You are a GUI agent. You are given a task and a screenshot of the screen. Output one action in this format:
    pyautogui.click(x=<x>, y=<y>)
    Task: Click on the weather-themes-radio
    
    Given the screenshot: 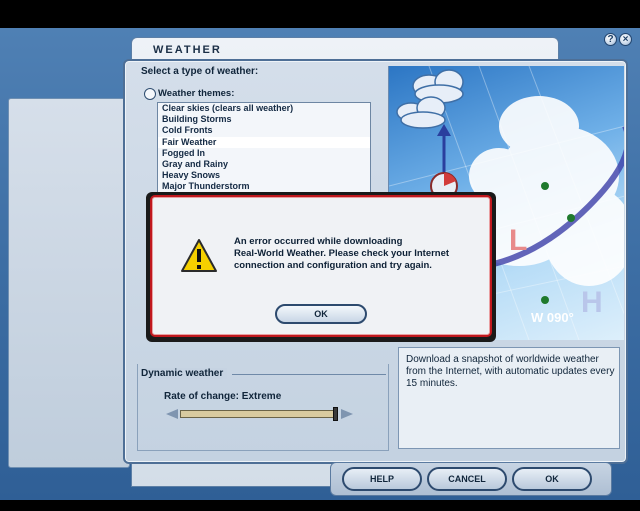 What is the action you would take?
    pyautogui.click(x=150, y=94)
    